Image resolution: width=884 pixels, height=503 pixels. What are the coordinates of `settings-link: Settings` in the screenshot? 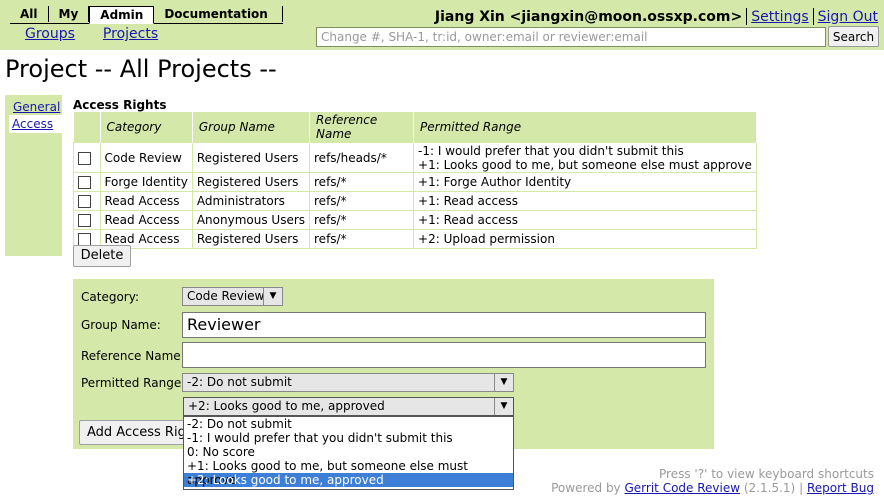 It's located at (779, 17).